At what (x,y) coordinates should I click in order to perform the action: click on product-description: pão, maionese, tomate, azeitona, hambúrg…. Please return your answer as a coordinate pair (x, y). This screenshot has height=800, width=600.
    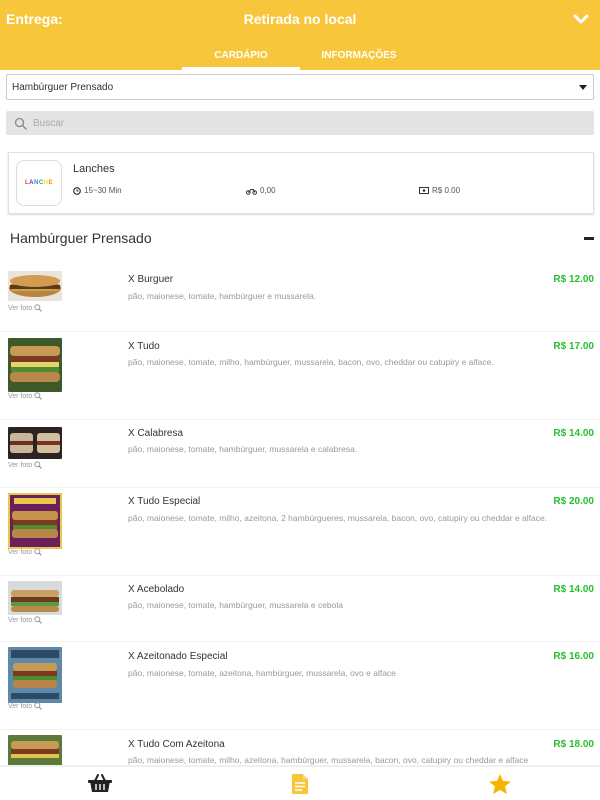
    Looking at the image, I should click on (262, 673).